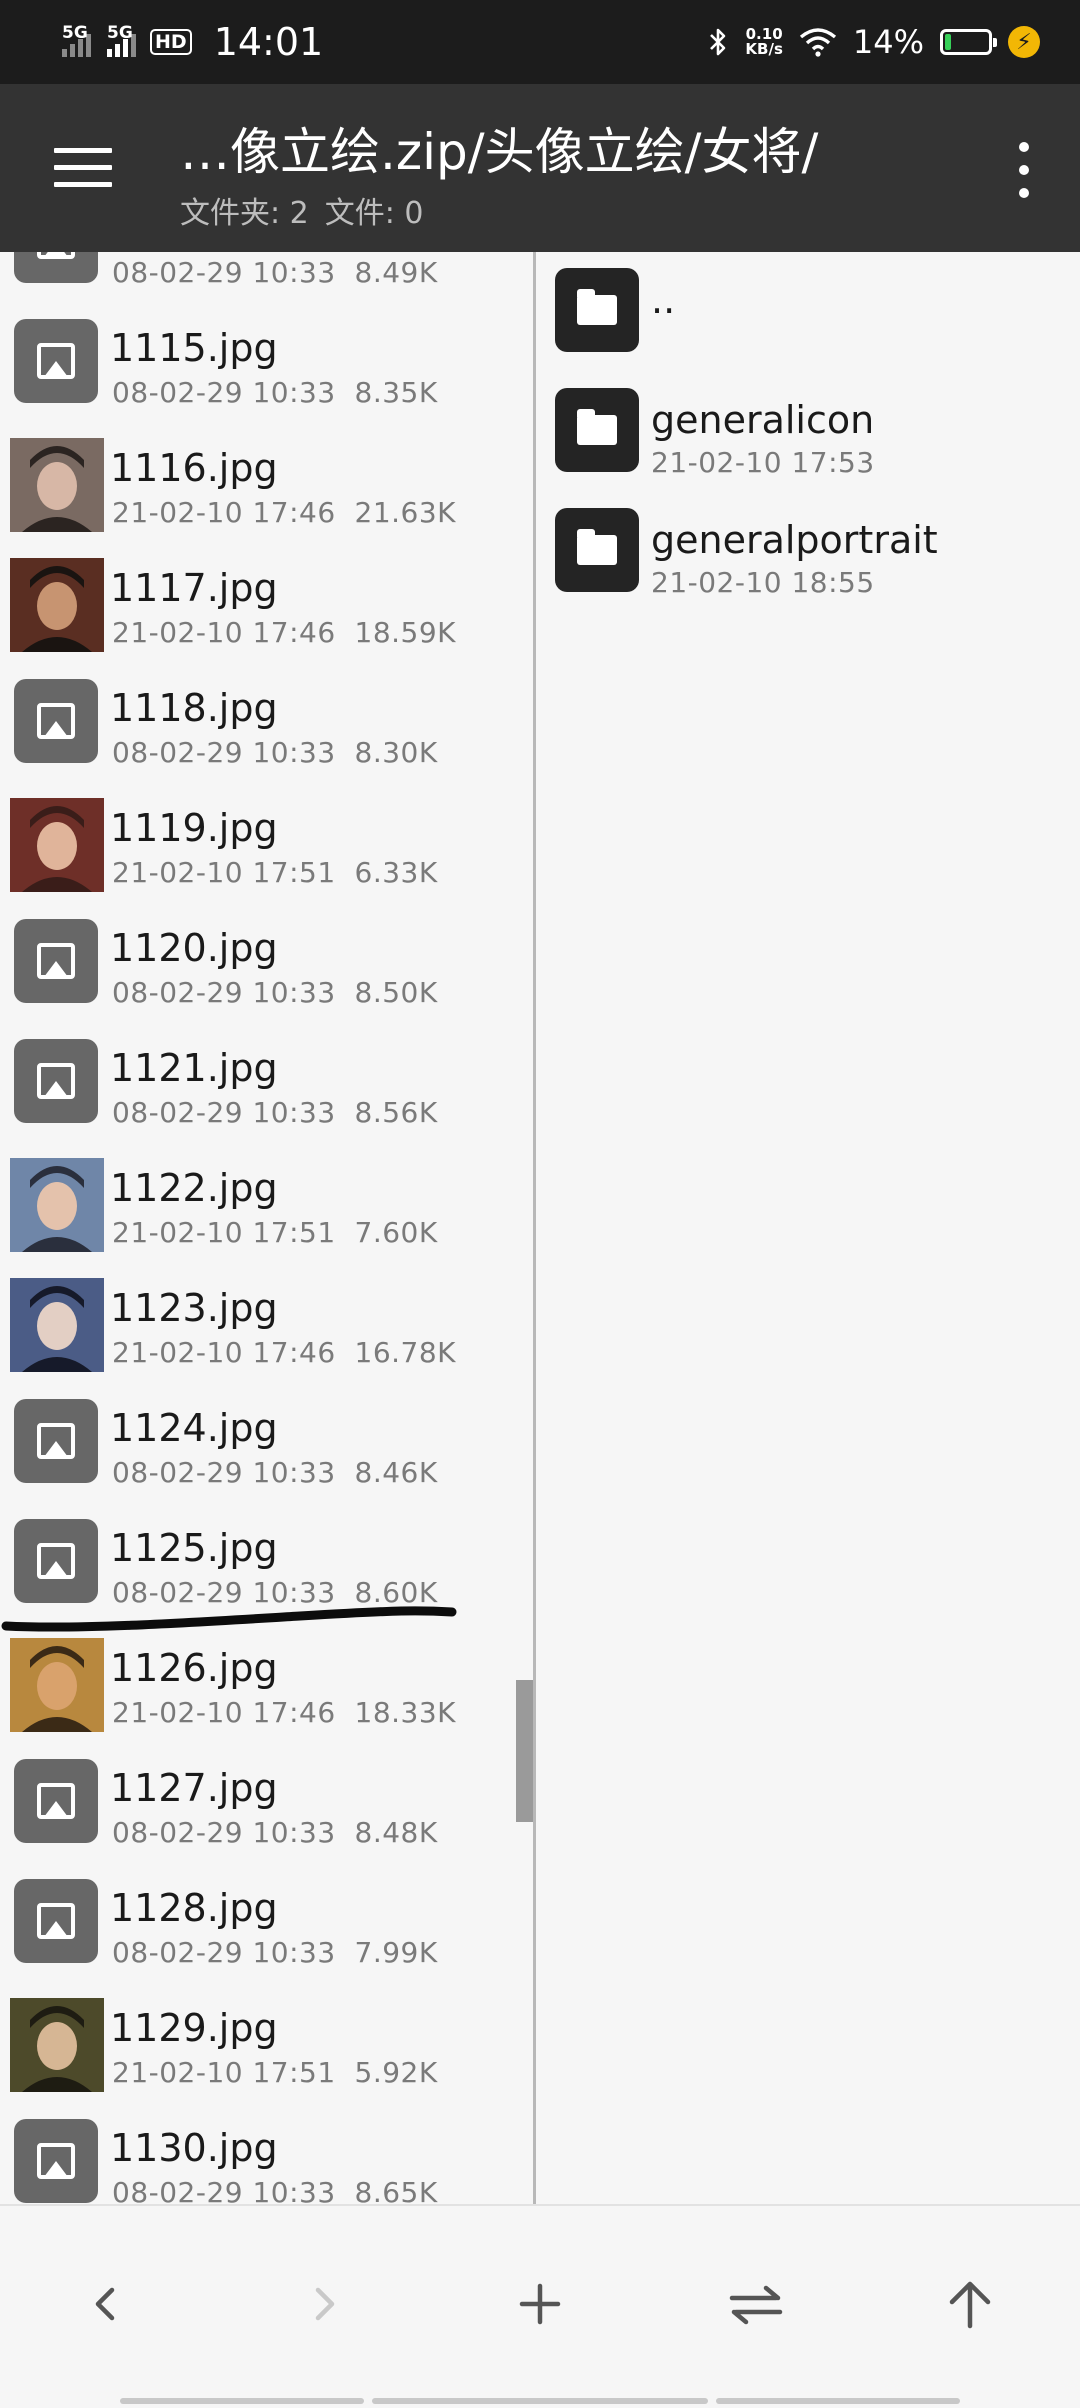  What do you see at coordinates (324, 2304) in the screenshot?
I see `chevron-right-icon` at bounding box center [324, 2304].